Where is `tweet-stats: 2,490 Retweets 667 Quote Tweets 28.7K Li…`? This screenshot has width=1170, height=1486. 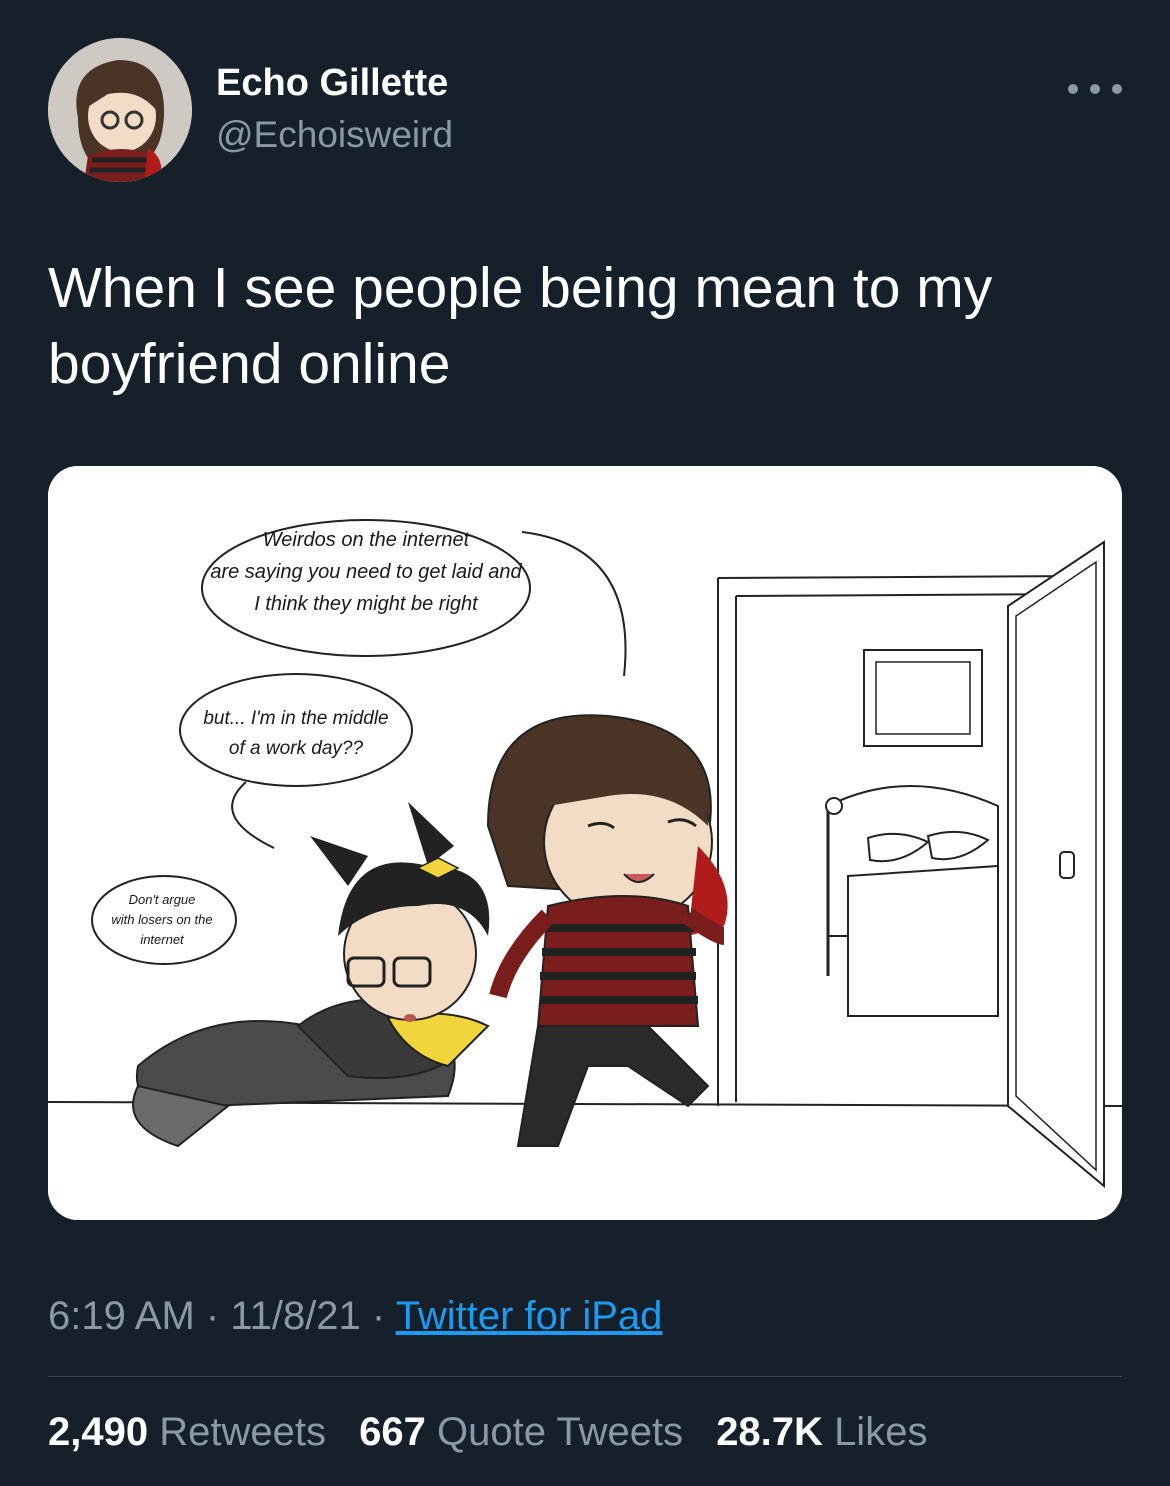 tweet-stats: 2,490 Retweets 667 Quote Tweets 28.7K Li… is located at coordinates (498, 1432).